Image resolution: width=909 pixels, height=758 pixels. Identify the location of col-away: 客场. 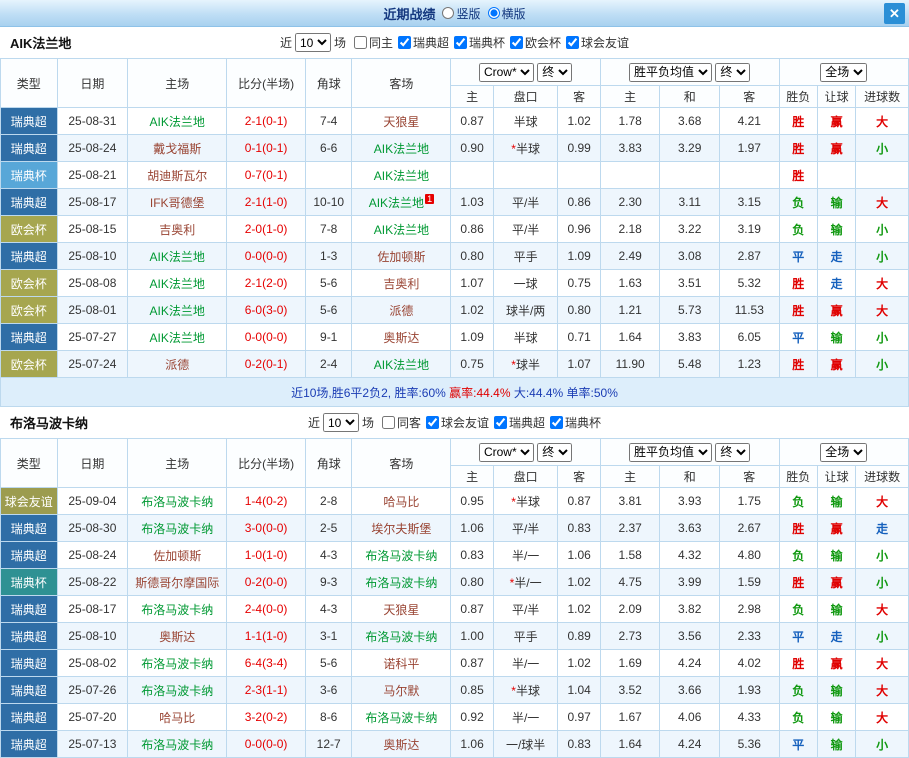
(401, 463).